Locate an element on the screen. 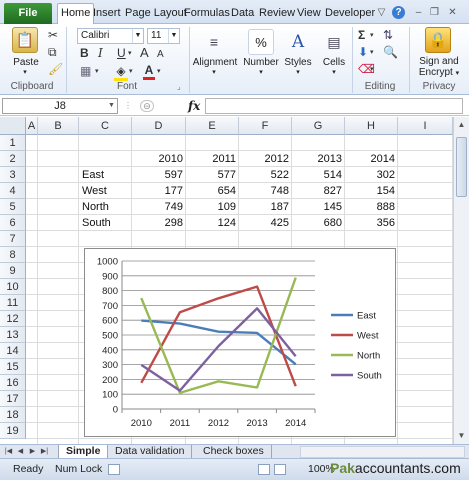  column-header-i: I is located at coordinates (425, 126).